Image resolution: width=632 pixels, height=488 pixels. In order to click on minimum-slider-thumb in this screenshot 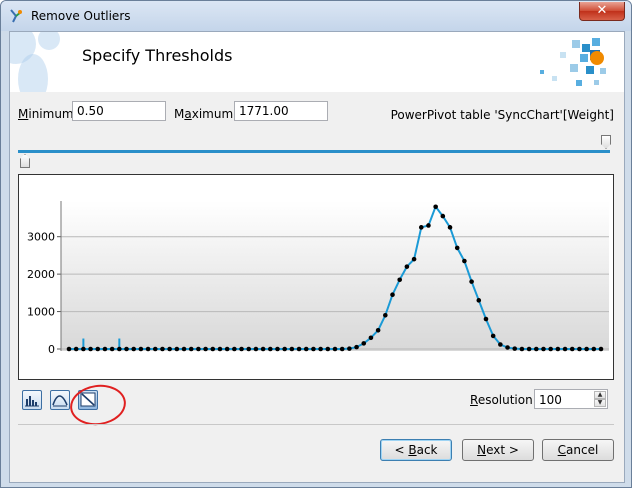, I will do `click(25, 161)`.